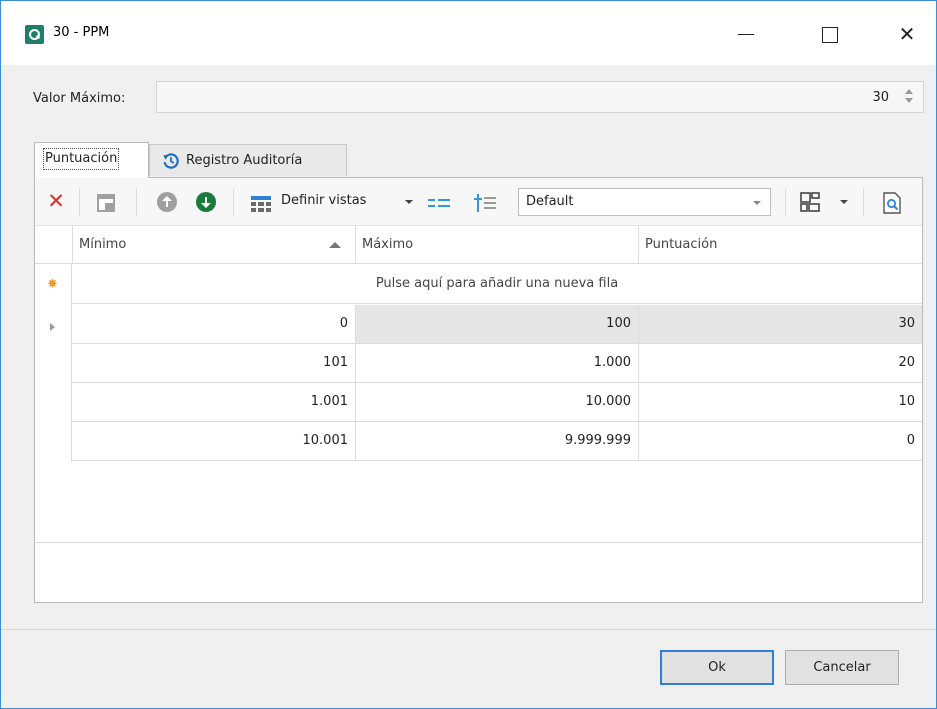 This screenshot has height=709, width=937. I want to click on layout-icon, so click(810, 202).